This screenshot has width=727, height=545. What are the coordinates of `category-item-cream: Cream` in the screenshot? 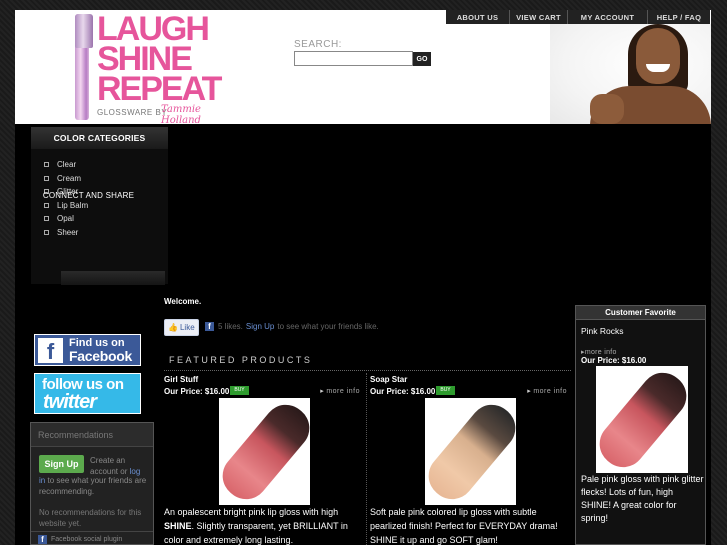 It's located at (99, 179).